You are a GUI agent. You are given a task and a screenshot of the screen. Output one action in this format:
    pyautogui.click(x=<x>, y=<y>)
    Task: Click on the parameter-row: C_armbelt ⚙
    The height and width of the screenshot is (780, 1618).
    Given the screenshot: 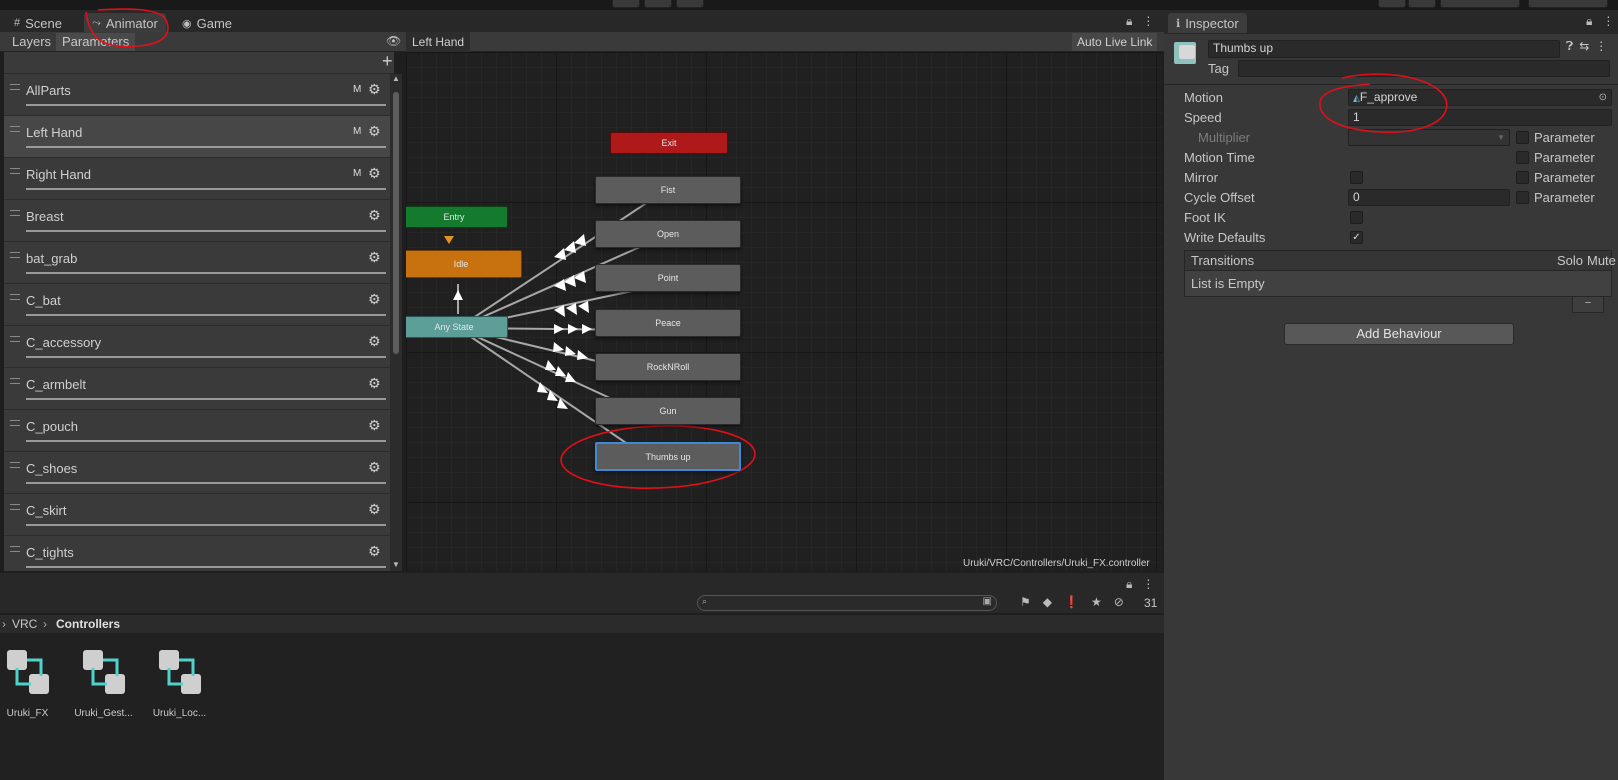 What is the action you would take?
    pyautogui.click(x=199, y=389)
    